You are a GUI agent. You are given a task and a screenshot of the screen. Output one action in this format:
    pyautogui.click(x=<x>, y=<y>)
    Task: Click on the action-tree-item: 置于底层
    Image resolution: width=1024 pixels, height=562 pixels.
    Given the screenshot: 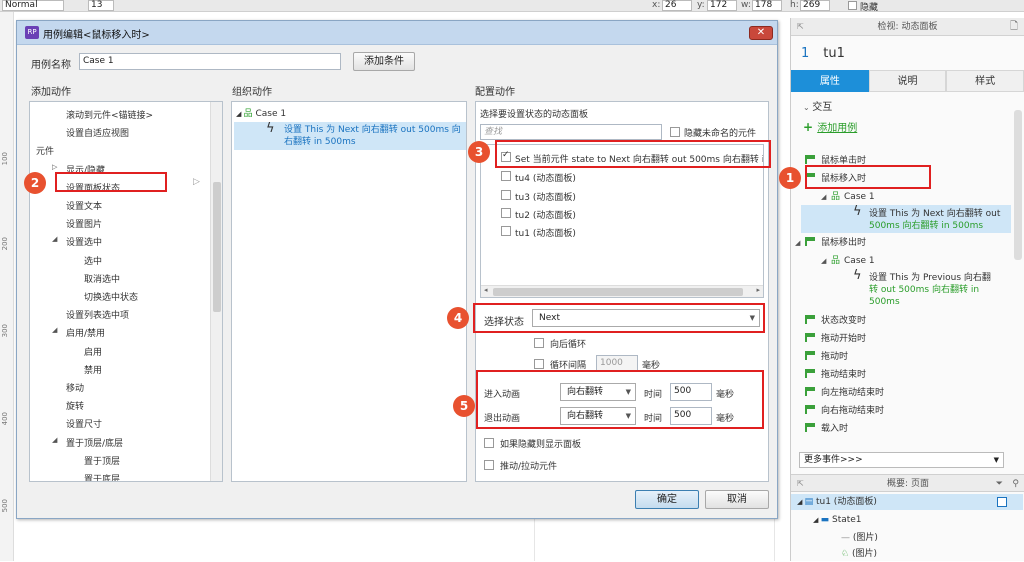 What is the action you would take?
    pyautogui.click(x=102, y=476)
    